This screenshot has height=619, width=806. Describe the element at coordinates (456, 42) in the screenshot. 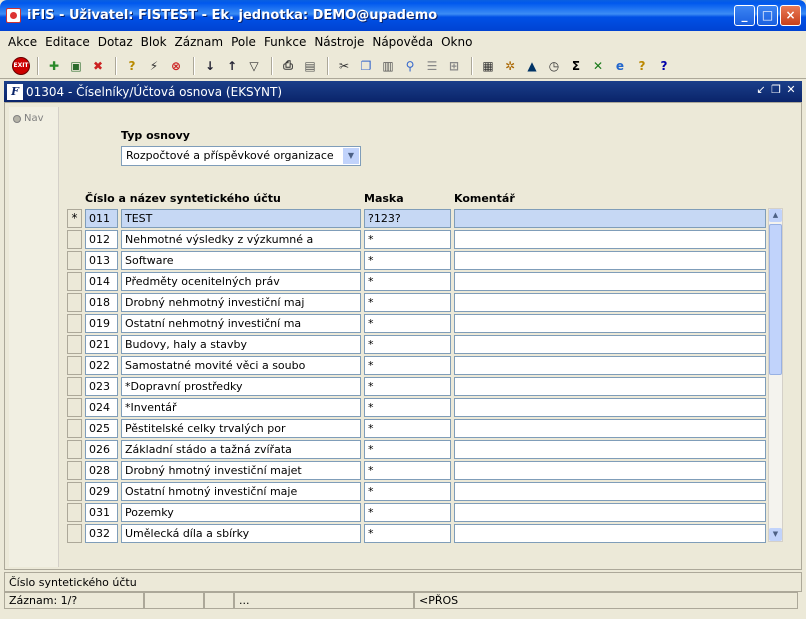

I see `menu-okno: Okno` at that location.